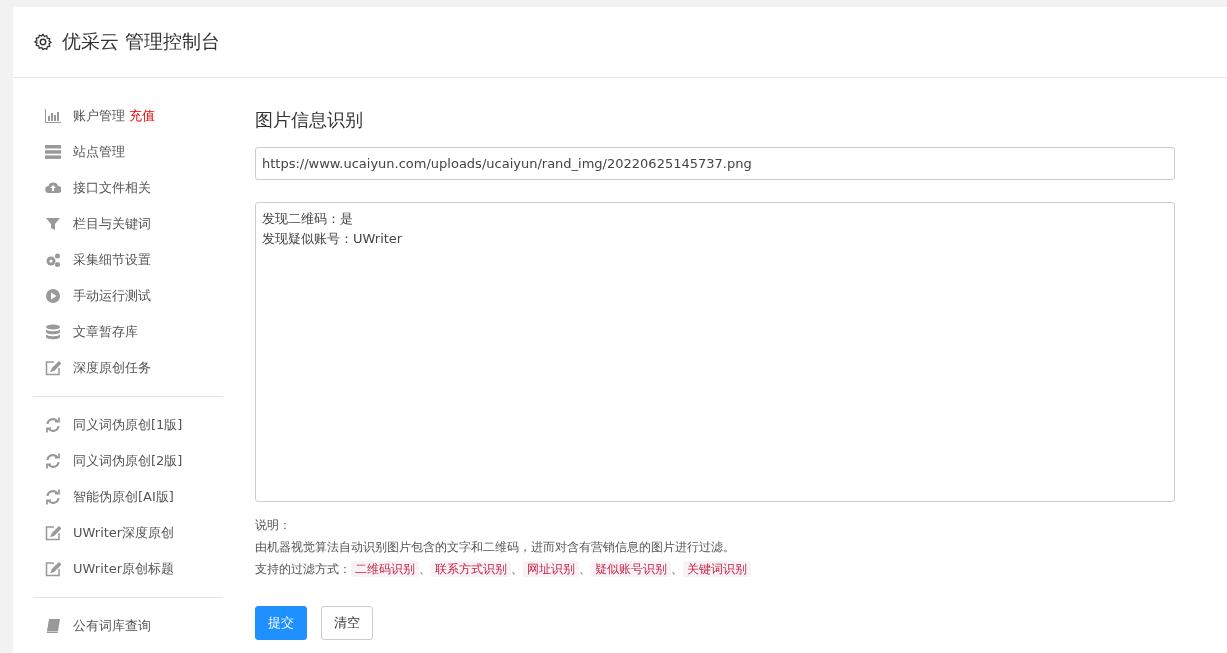 This screenshot has height=653, width=1227. Describe the element at coordinates (112, 368) in the screenshot. I see `sidebar-item: 深度原创任务` at that location.